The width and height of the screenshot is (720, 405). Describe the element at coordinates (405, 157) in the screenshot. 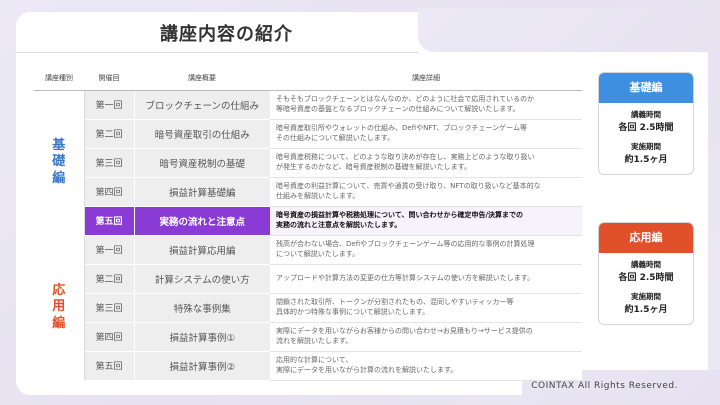

I see `detail-line: 暗号資産税務について、どのような取り決めが存在し、実務上どのような取り扱い` at that location.